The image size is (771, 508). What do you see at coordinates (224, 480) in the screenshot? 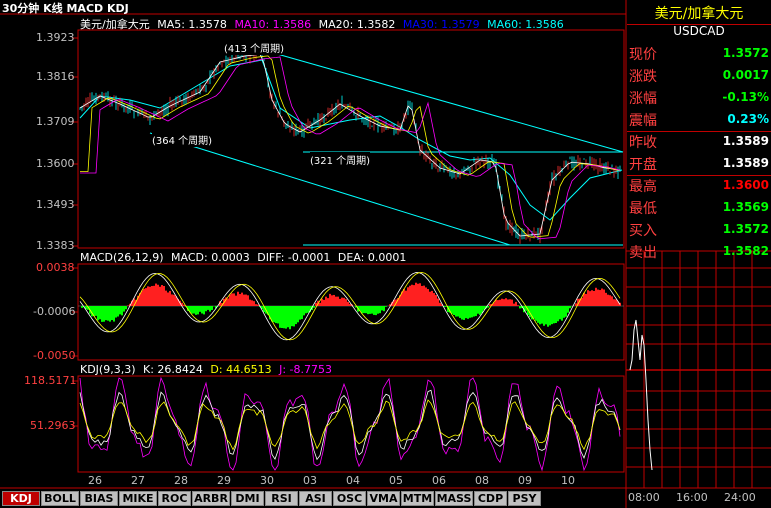
I see `x-tick: 29` at bounding box center [224, 480].